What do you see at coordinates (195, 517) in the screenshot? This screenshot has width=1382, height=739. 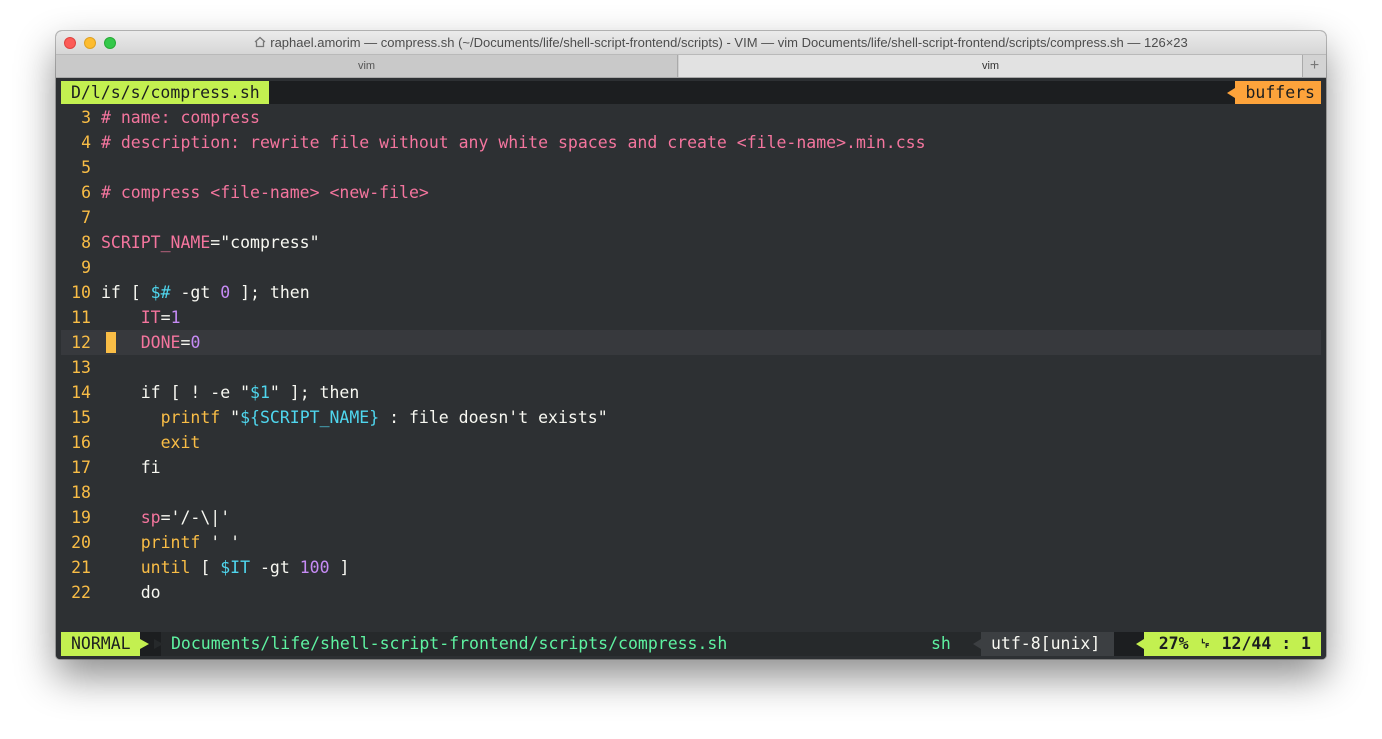 I see `code-token: ='/-\|'` at bounding box center [195, 517].